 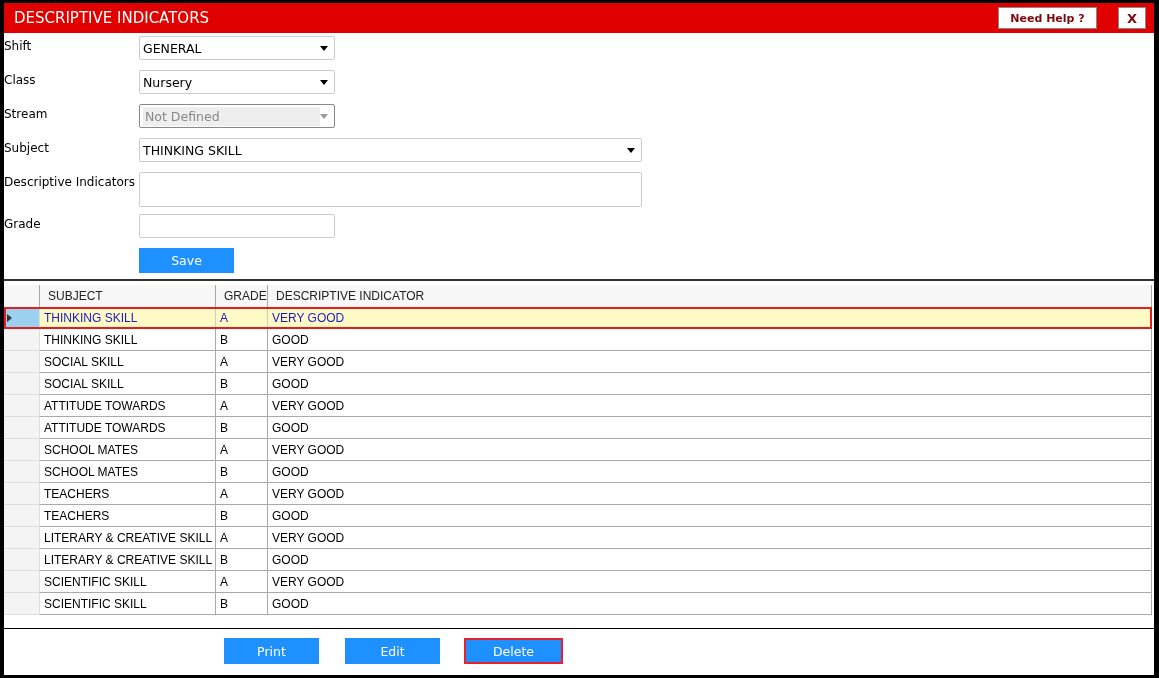 What do you see at coordinates (237, 82) in the screenshot?
I see `dropdown: Nursery` at bounding box center [237, 82].